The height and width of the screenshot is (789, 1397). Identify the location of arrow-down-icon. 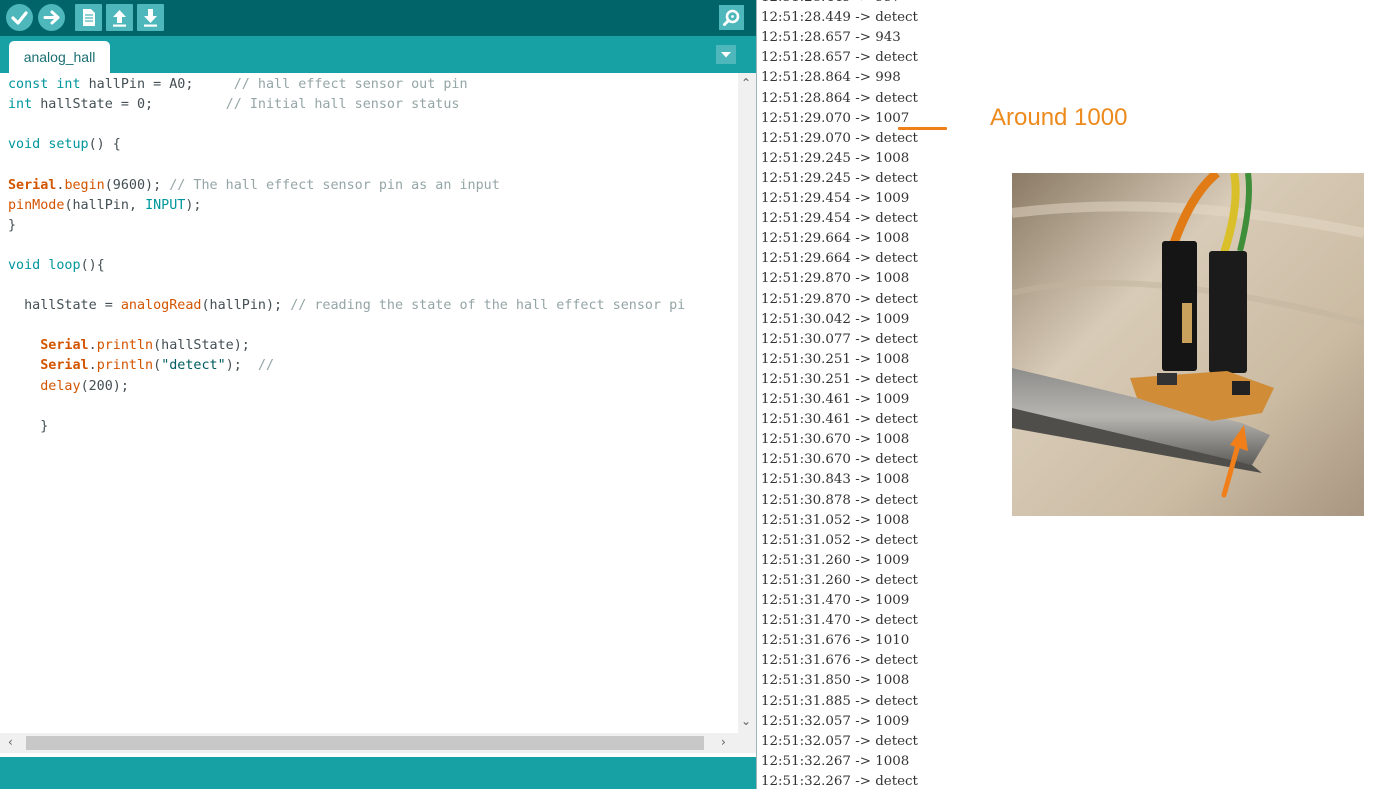
(150, 18).